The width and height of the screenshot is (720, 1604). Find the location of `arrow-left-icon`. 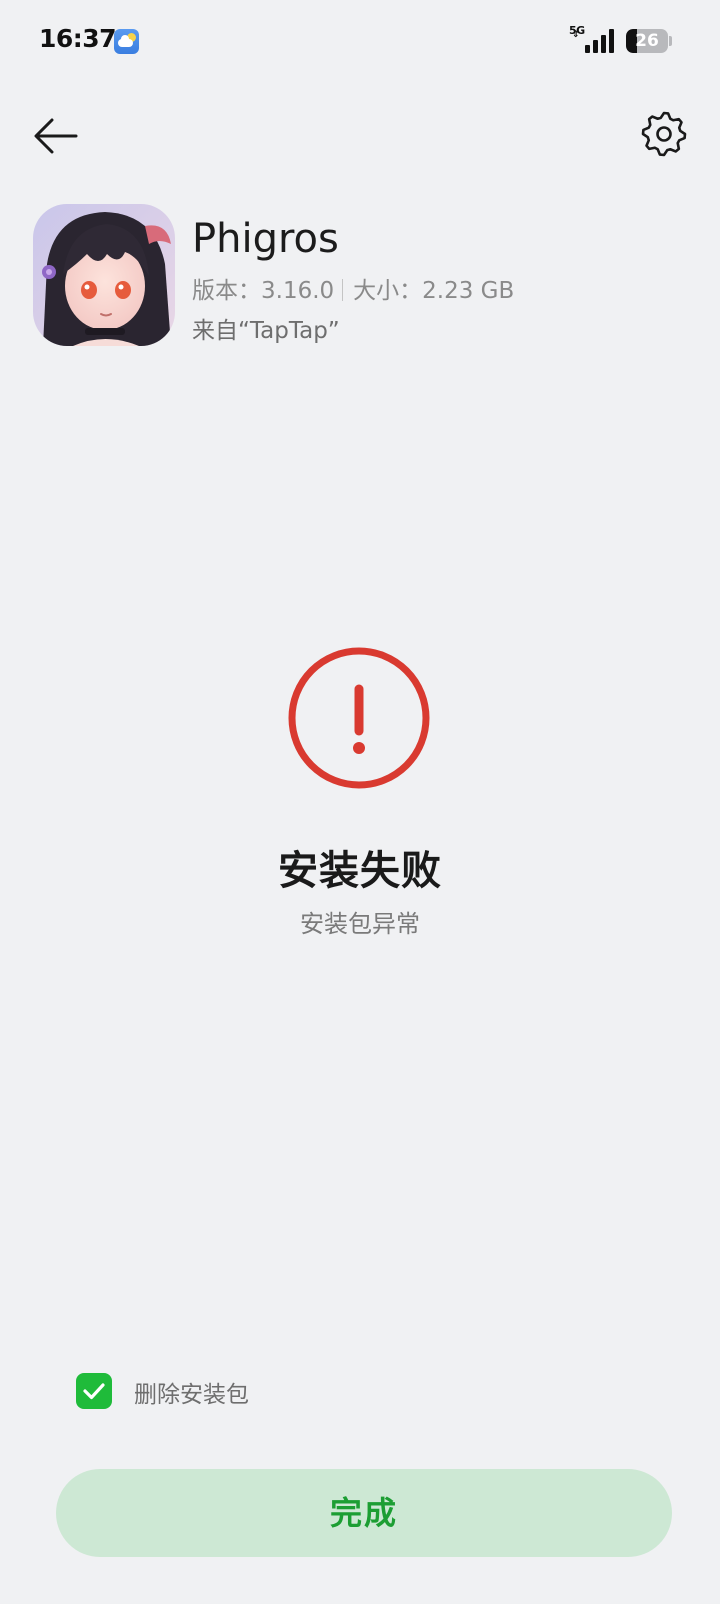

arrow-left-icon is located at coordinates (56, 136).